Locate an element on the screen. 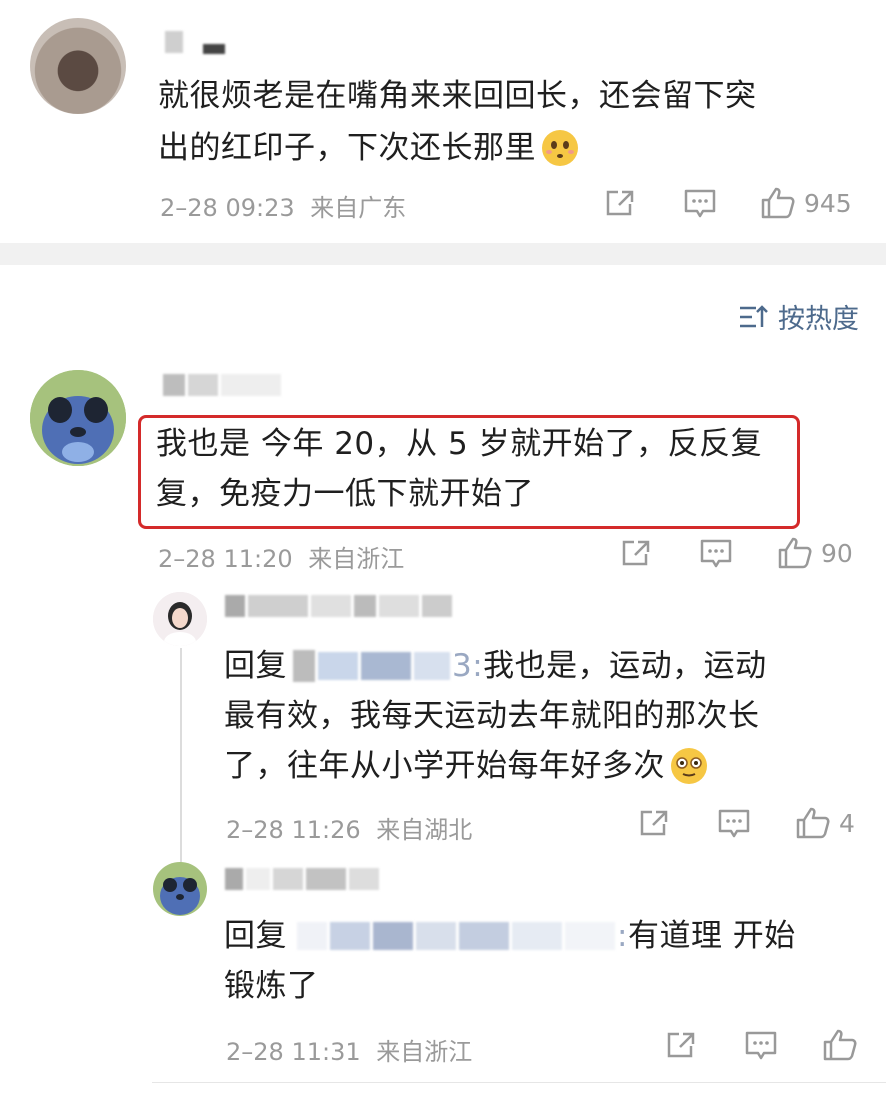  reply-date: 2–28 11:26 is located at coordinates (293, 830).